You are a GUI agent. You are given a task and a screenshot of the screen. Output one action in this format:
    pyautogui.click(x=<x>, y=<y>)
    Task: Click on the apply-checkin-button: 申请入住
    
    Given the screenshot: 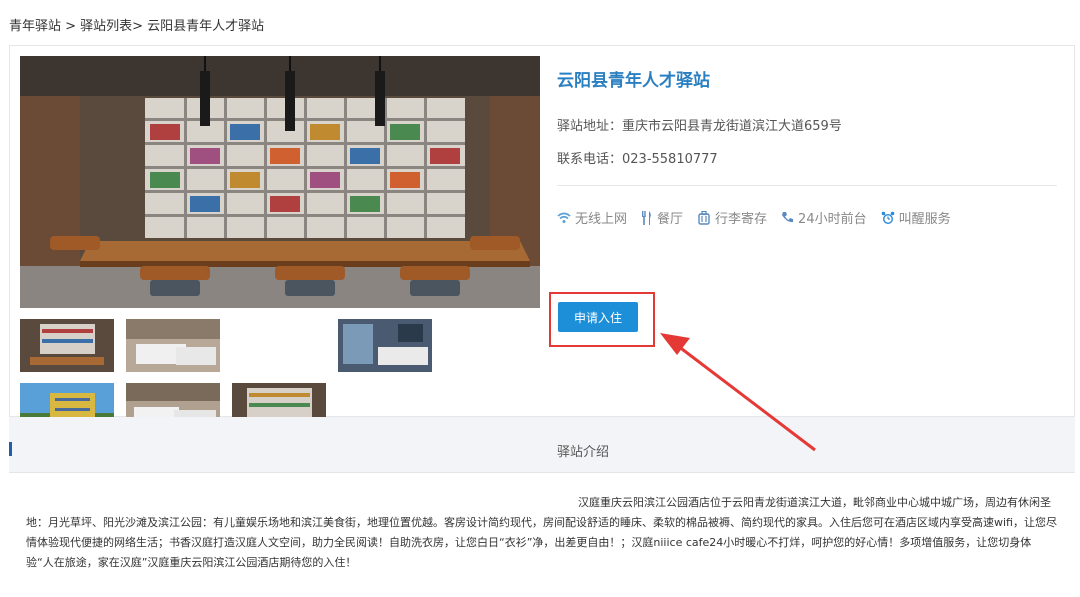 What is the action you would take?
    pyautogui.click(x=598, y=317)
    